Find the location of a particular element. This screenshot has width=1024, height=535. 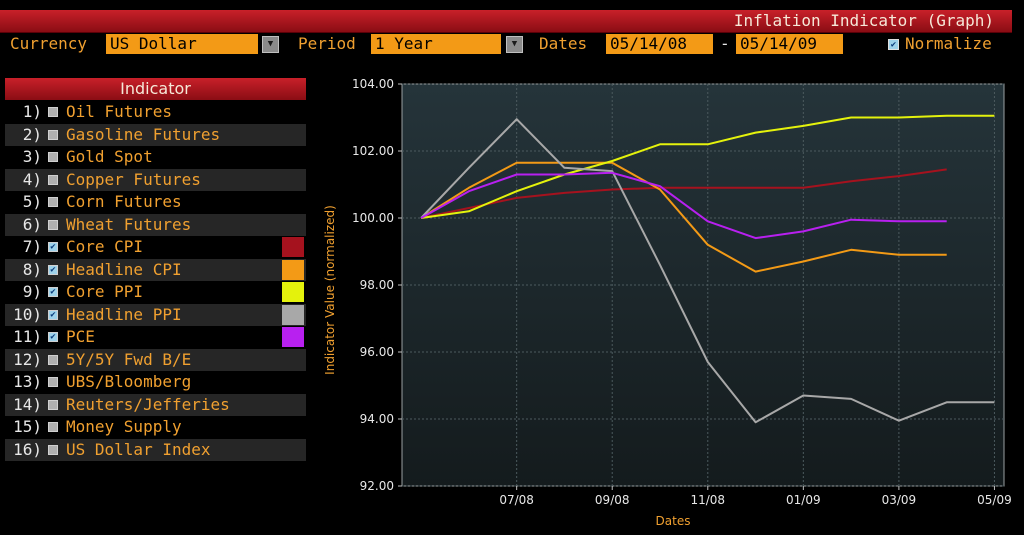

indicator-number: 8) is located at coordinates (32, 269).